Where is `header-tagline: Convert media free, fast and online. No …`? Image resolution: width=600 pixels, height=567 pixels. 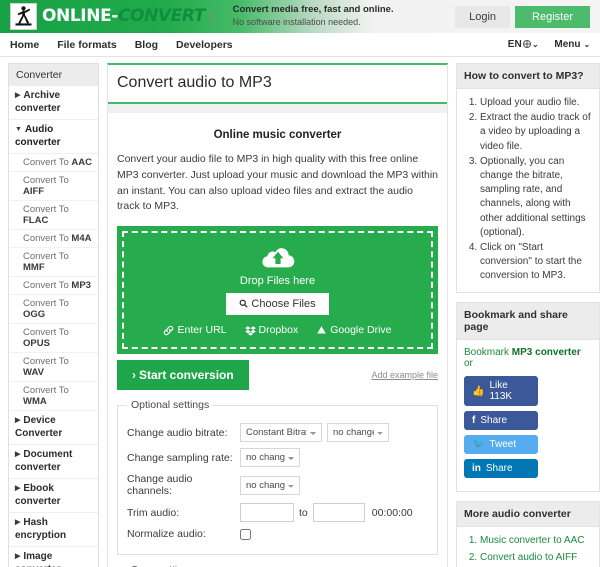 header-tagline: Convert media free, fast and online. No … is located at coordinates (313, 16).